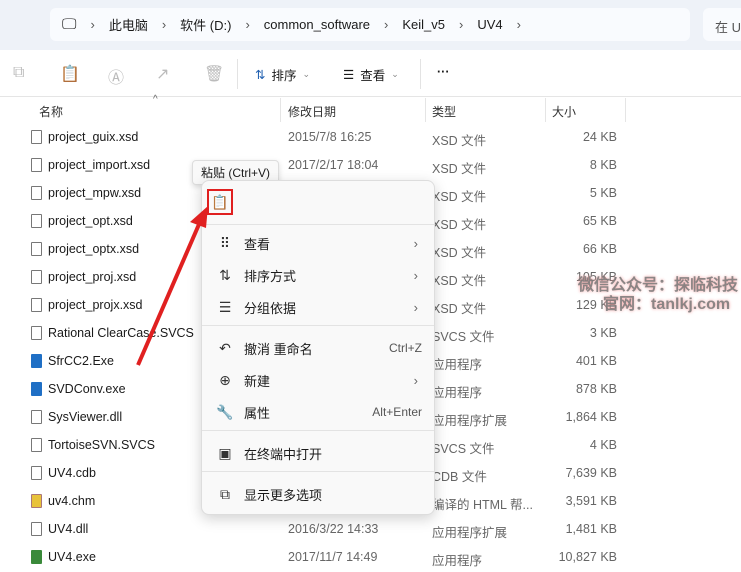  What do you see at coordinates (172, 286) in the screenshot?
I see `annotation-arrow` at bounding box center [172, 286].